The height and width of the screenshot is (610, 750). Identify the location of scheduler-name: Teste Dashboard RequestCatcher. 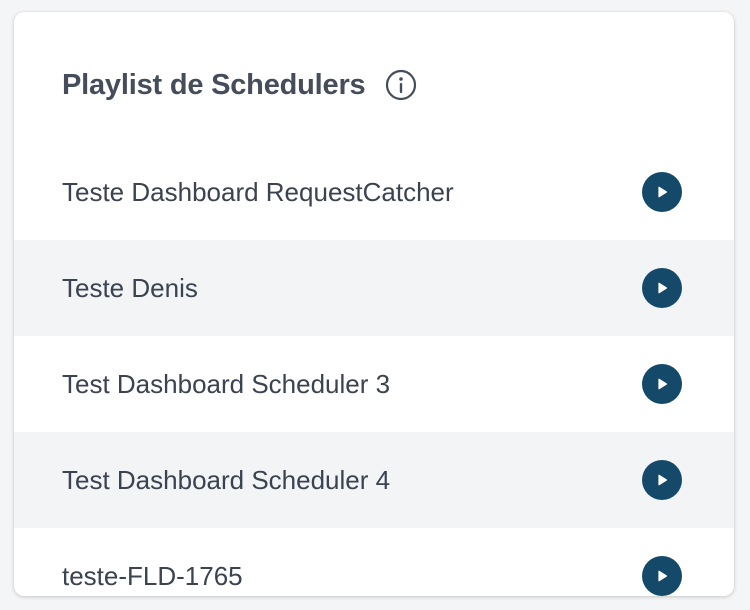
(258, 191).